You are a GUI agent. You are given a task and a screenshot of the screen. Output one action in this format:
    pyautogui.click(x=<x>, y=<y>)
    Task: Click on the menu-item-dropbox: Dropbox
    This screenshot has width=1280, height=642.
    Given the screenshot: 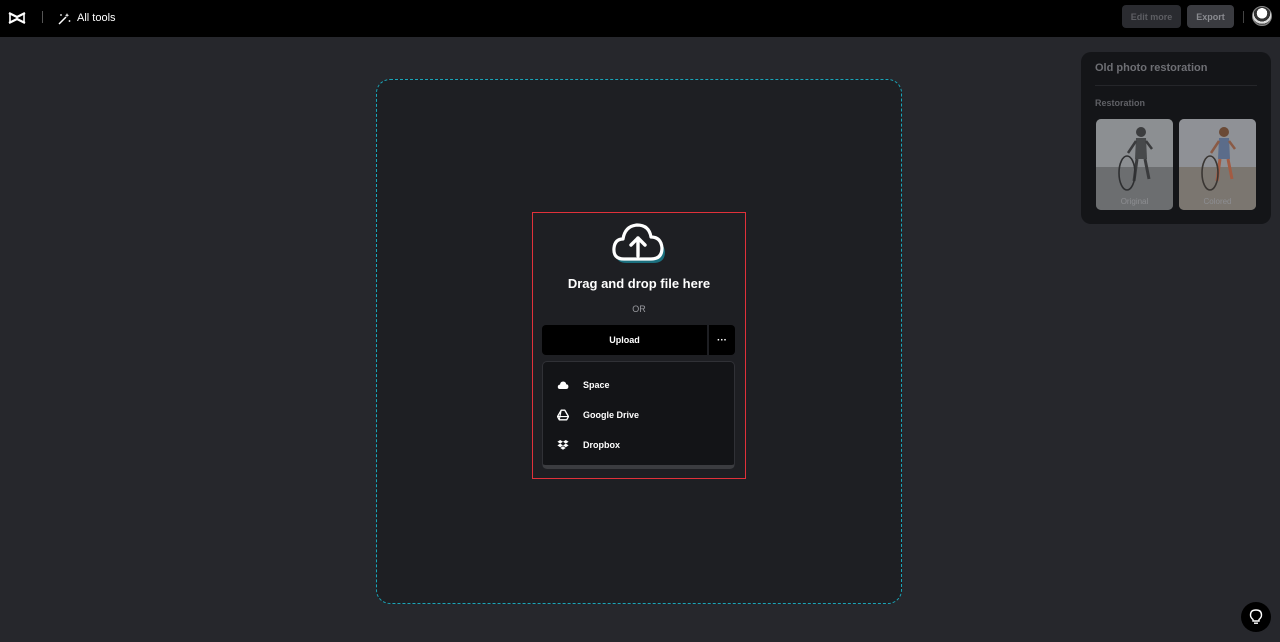 What is the action you would take?
    pyautogui.click(x=588, y=445)
    